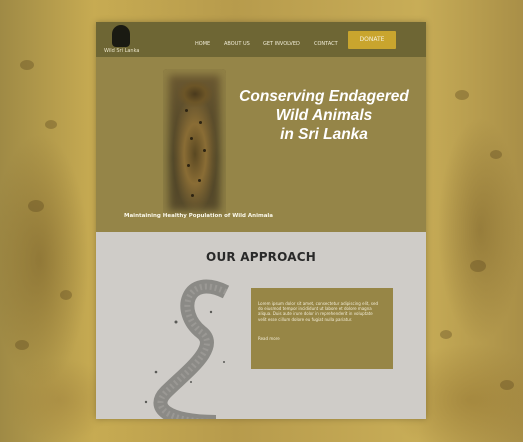 The width and height of the screenshot is (523, 442). Describe the element at coordinates (281, 44) in the screenshot. I see `nav-get-involved: GET INVOLVED` at that location.